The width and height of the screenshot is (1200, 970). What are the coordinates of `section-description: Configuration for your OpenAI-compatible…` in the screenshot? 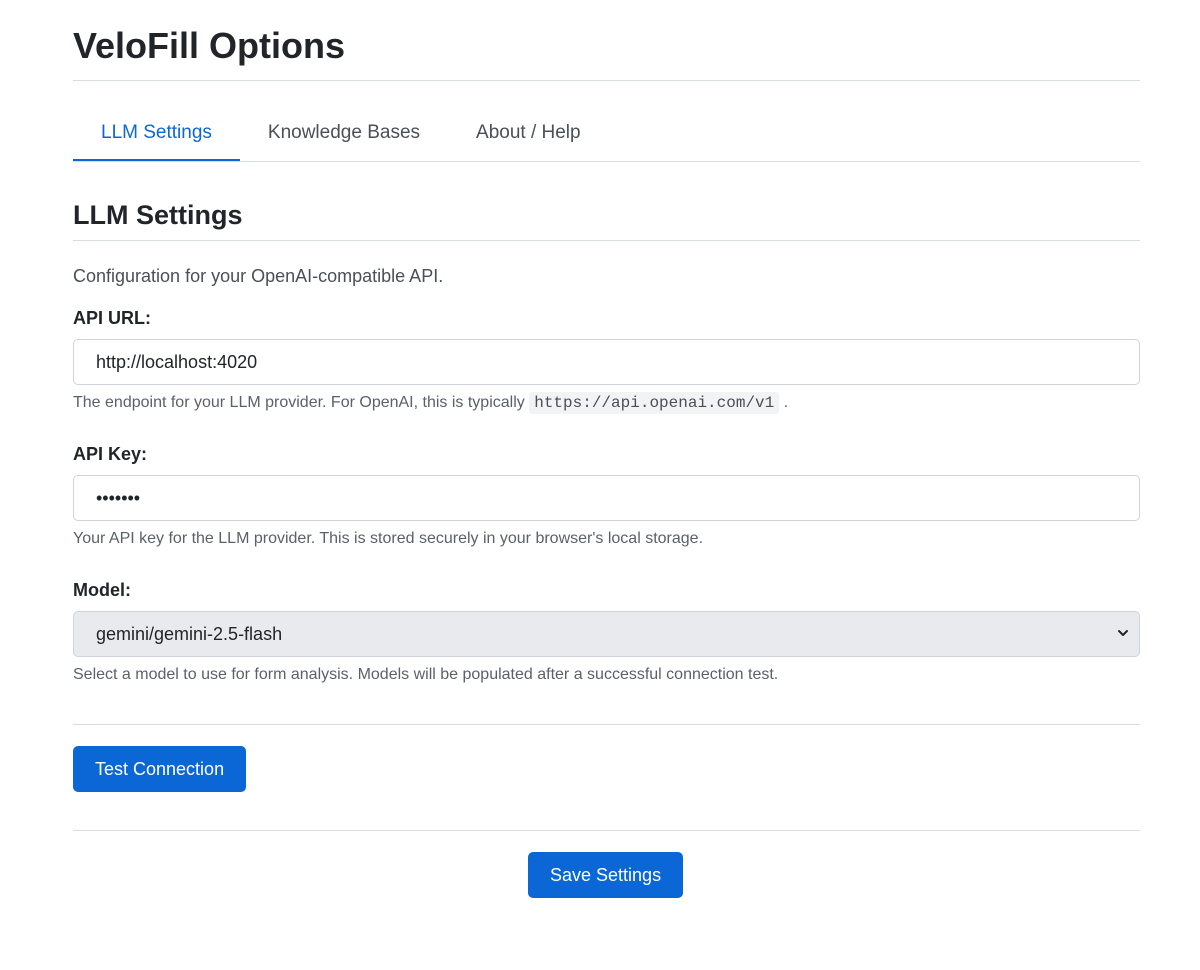 It's located at (258, 276).